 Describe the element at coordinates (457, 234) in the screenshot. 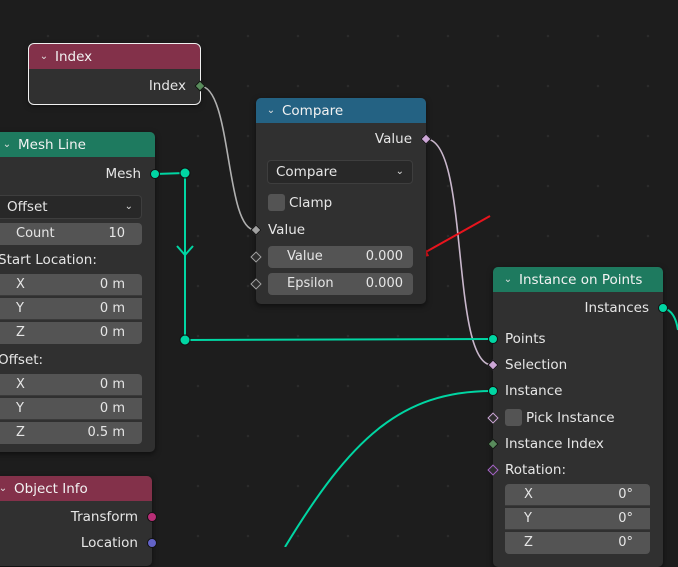

I see `annotation-arrow-shaft` at that location.